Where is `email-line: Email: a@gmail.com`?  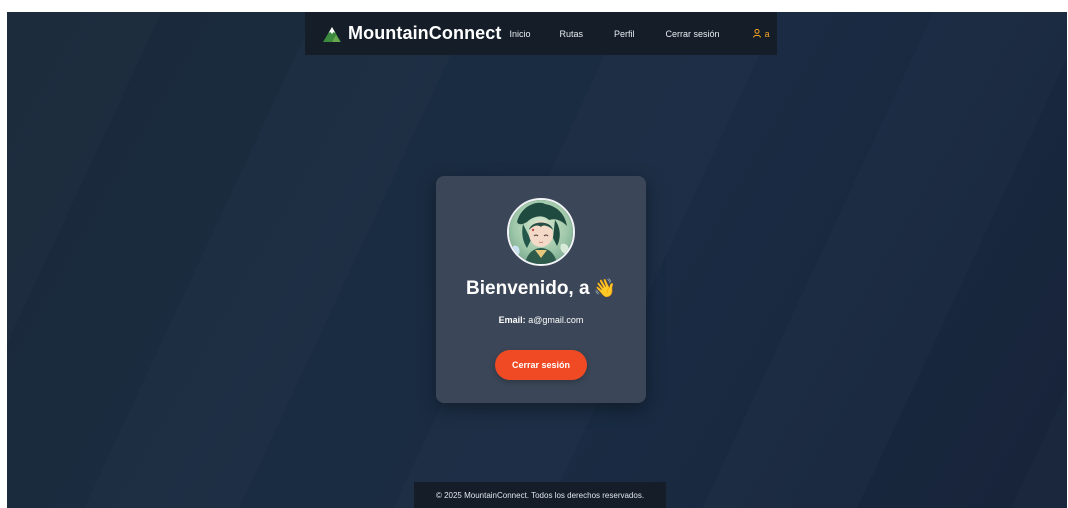
email-line: Email: a@gmail.com is located at coordinates (541, 320).